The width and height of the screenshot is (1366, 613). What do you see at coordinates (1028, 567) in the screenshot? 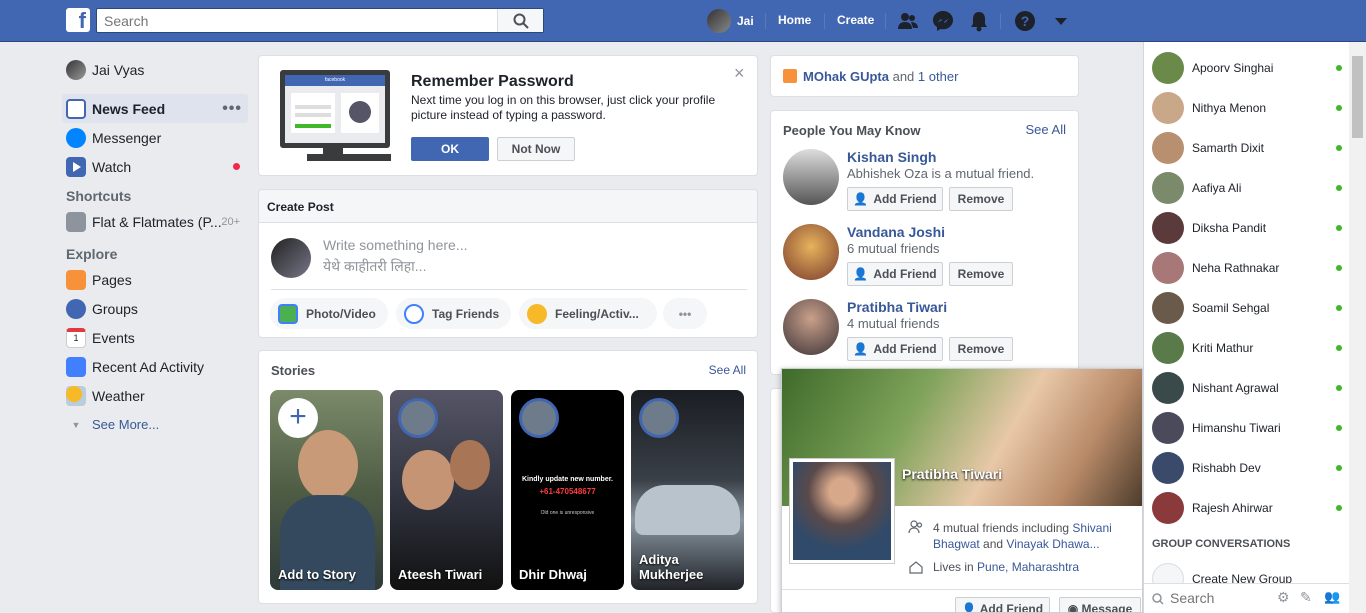
I see `lives-place-link: Pune, Maharashtra` at bounding box center [1028, 567].